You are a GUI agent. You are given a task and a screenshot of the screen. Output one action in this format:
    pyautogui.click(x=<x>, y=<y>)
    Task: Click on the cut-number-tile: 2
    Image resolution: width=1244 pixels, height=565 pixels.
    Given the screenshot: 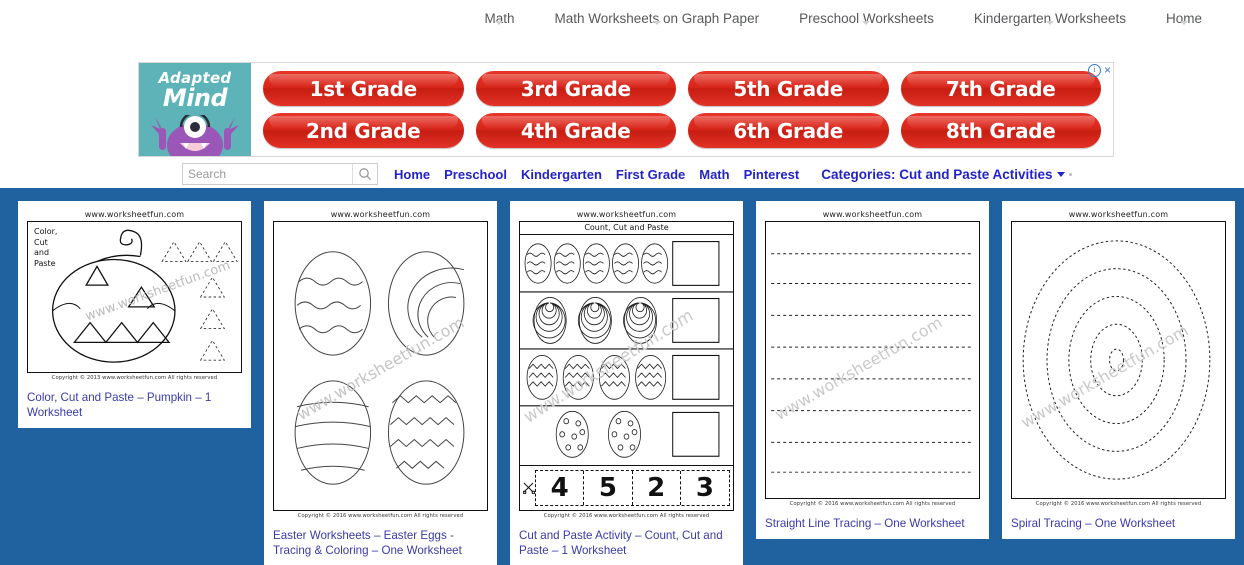 What is the action you would take?
    pyautogui.click(x=657, y=488)
    